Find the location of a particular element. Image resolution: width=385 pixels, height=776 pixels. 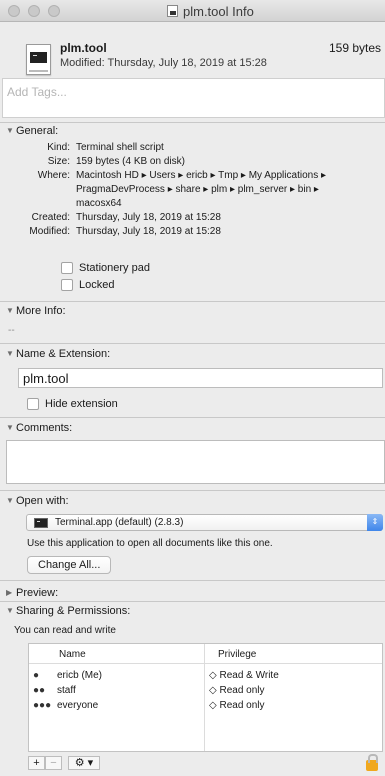

open-with-app: Terminal.app (default) (2.8.3) is located at coordinates (119, 522).